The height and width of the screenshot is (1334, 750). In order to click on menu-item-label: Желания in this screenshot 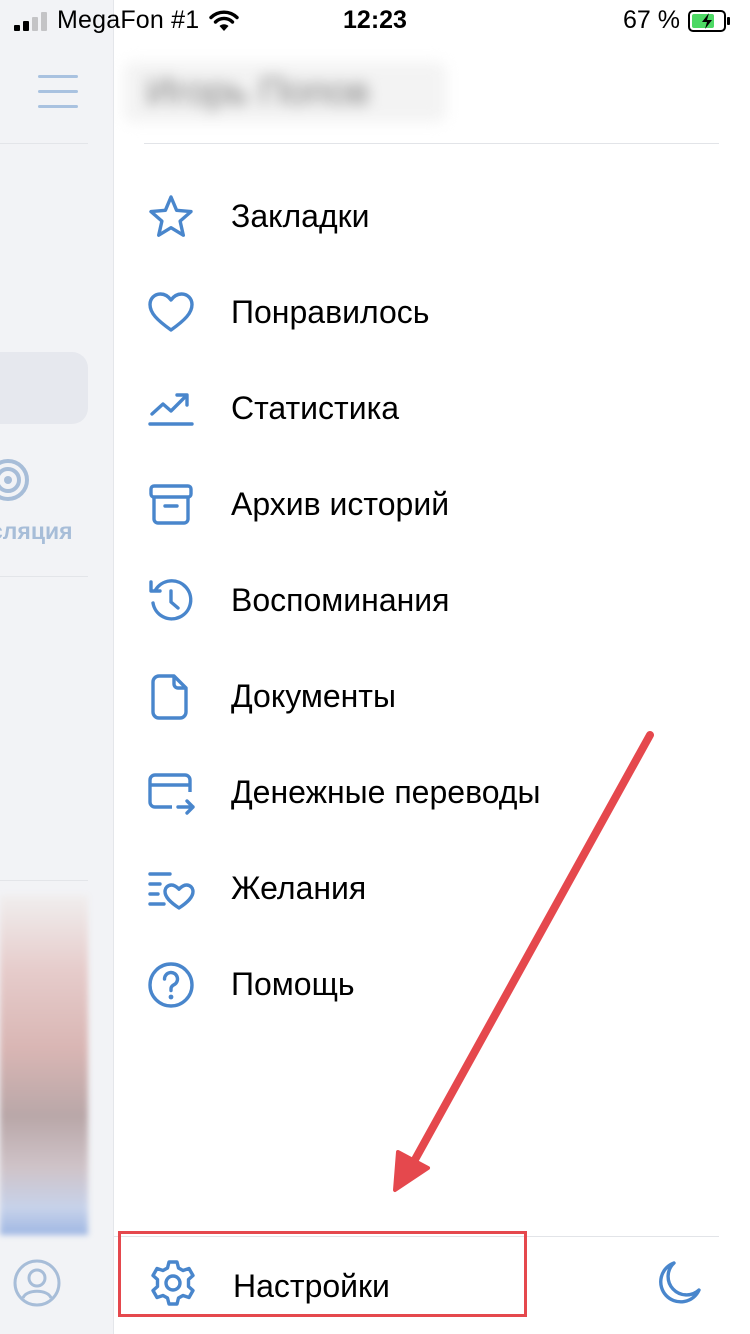, I will do `click(299, 888)`.